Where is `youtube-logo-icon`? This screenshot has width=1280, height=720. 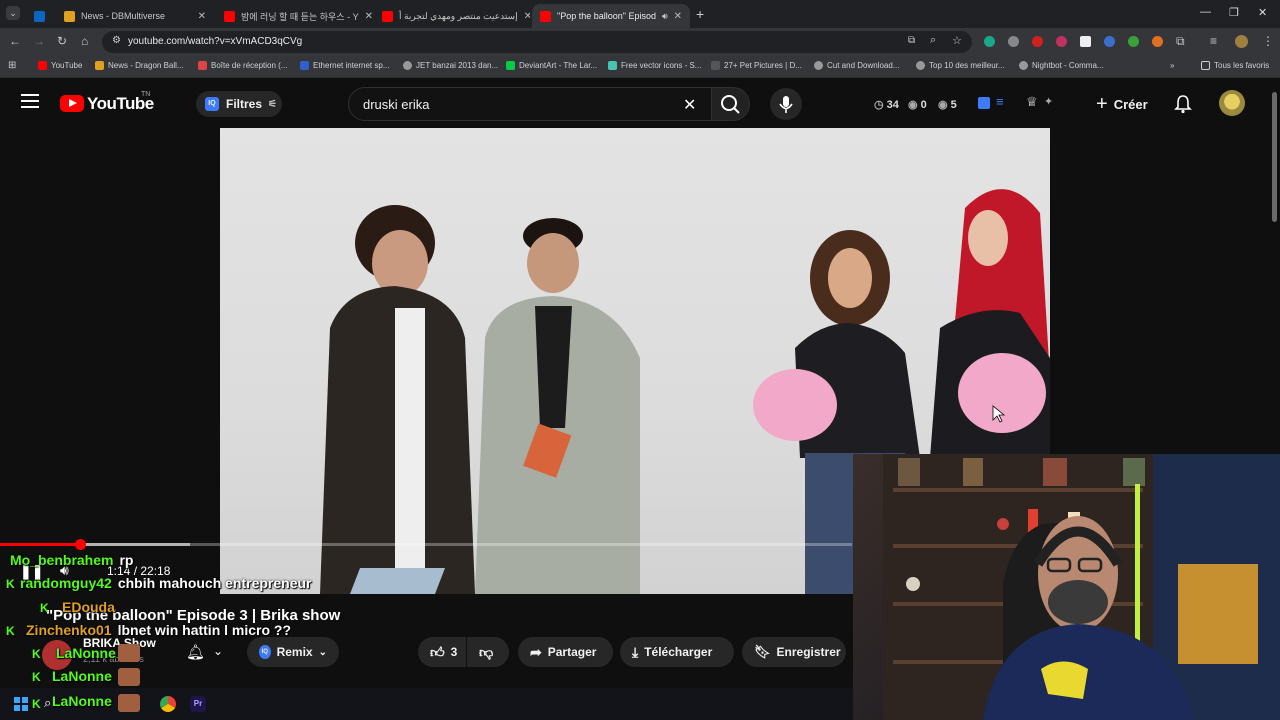
youtube-logo-icon is located at coordinates (72, 103).